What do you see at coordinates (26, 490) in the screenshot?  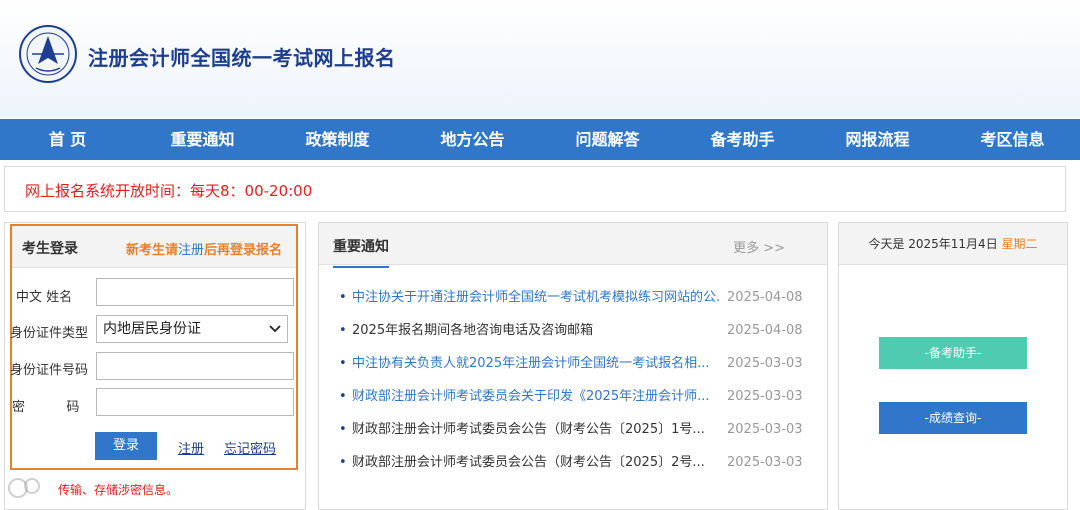 I see `watermark-logo` at bounding box center [26, 490].